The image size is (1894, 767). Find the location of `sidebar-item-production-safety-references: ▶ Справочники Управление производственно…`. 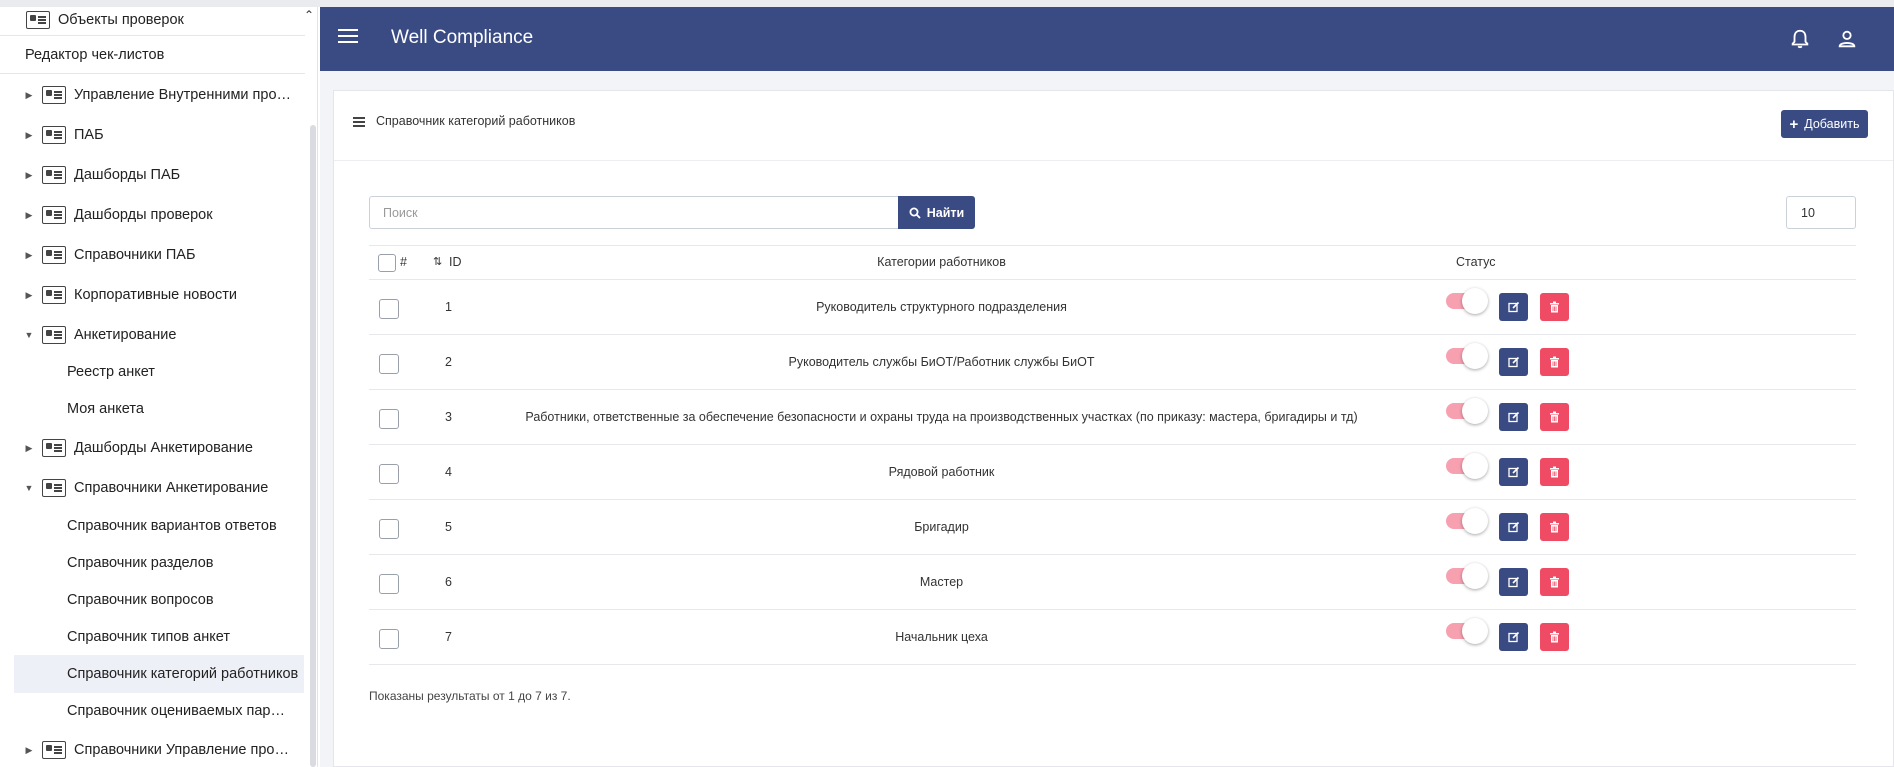

sidebar-item-production-safety-references: ▶ Справочники Управление производственно… is located at coordinates (152, 749).